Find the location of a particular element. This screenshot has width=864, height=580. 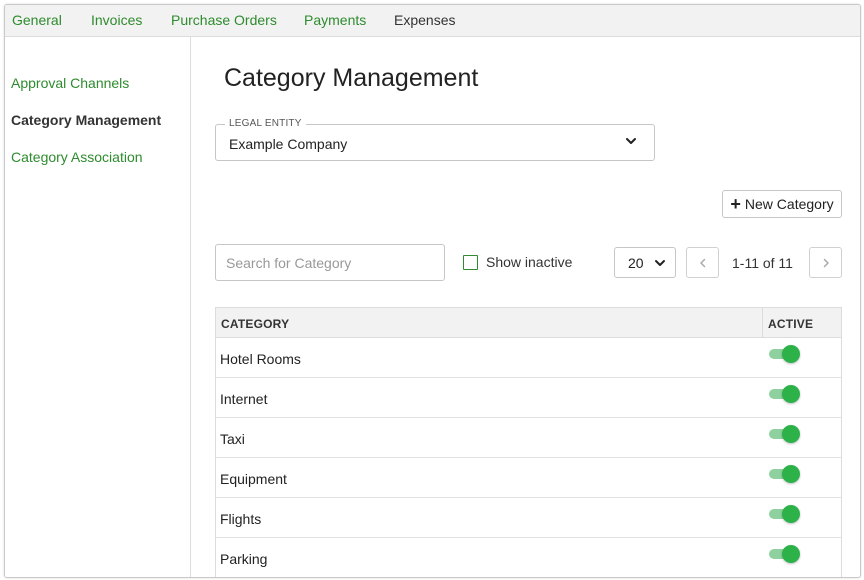

chevron-right-icon is located at coordinates (826, 262).